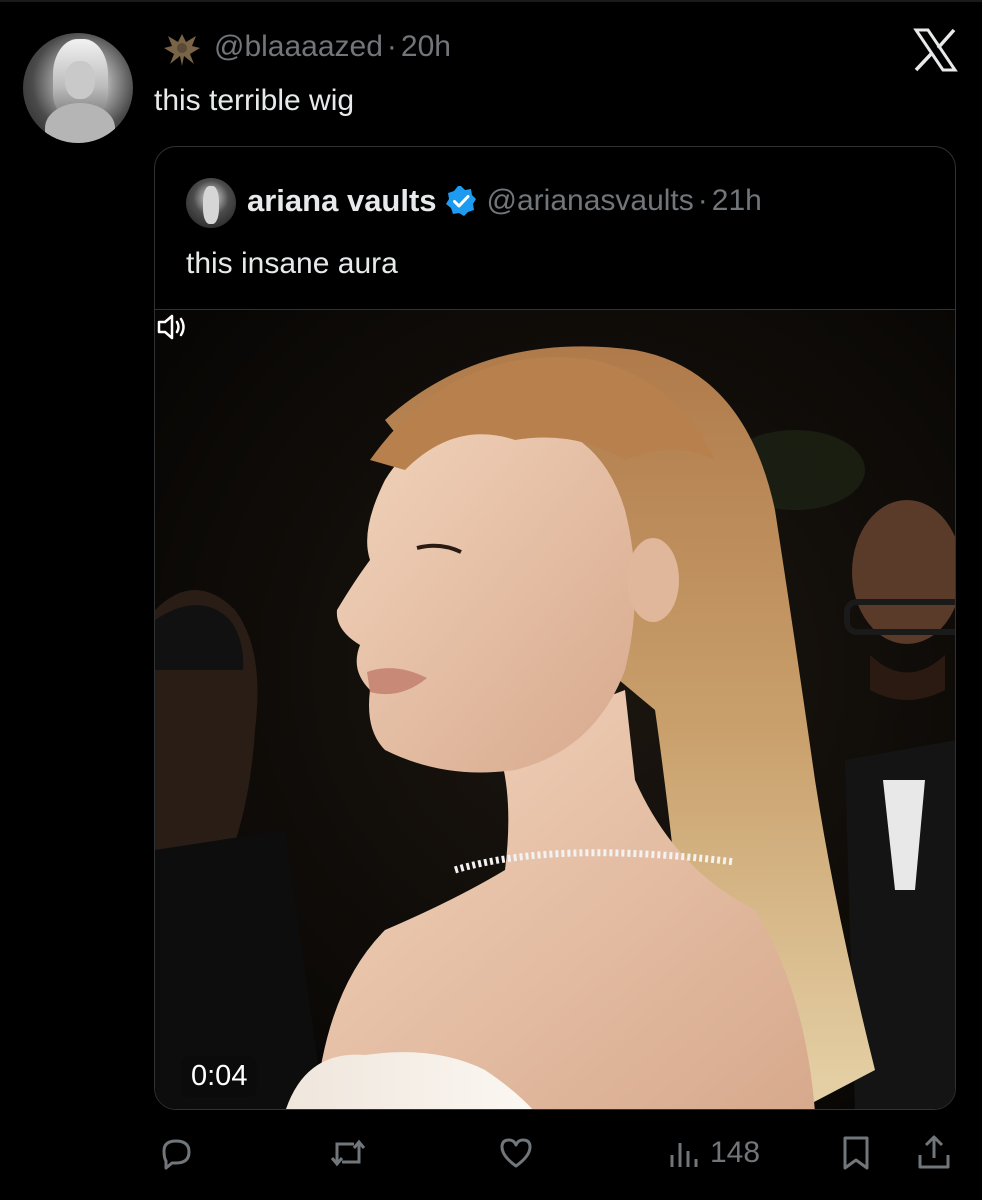 The image size is (982, 1200). Describe the element at coordinates (298, 46) in the screenshot. I see `tweet-handle: @blaaaazed` at that location.